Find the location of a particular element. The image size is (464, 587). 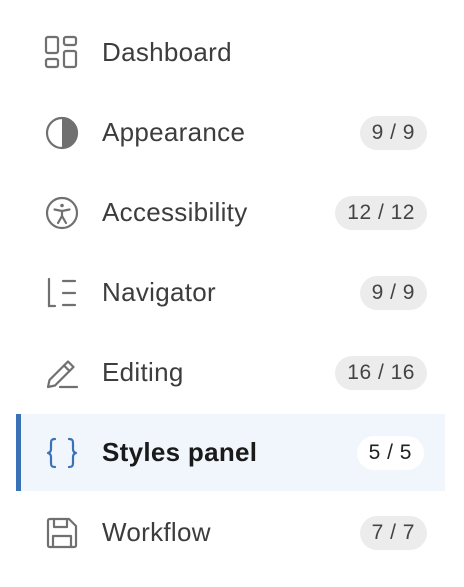

selection-indicator is located at coordinates (18, 452).